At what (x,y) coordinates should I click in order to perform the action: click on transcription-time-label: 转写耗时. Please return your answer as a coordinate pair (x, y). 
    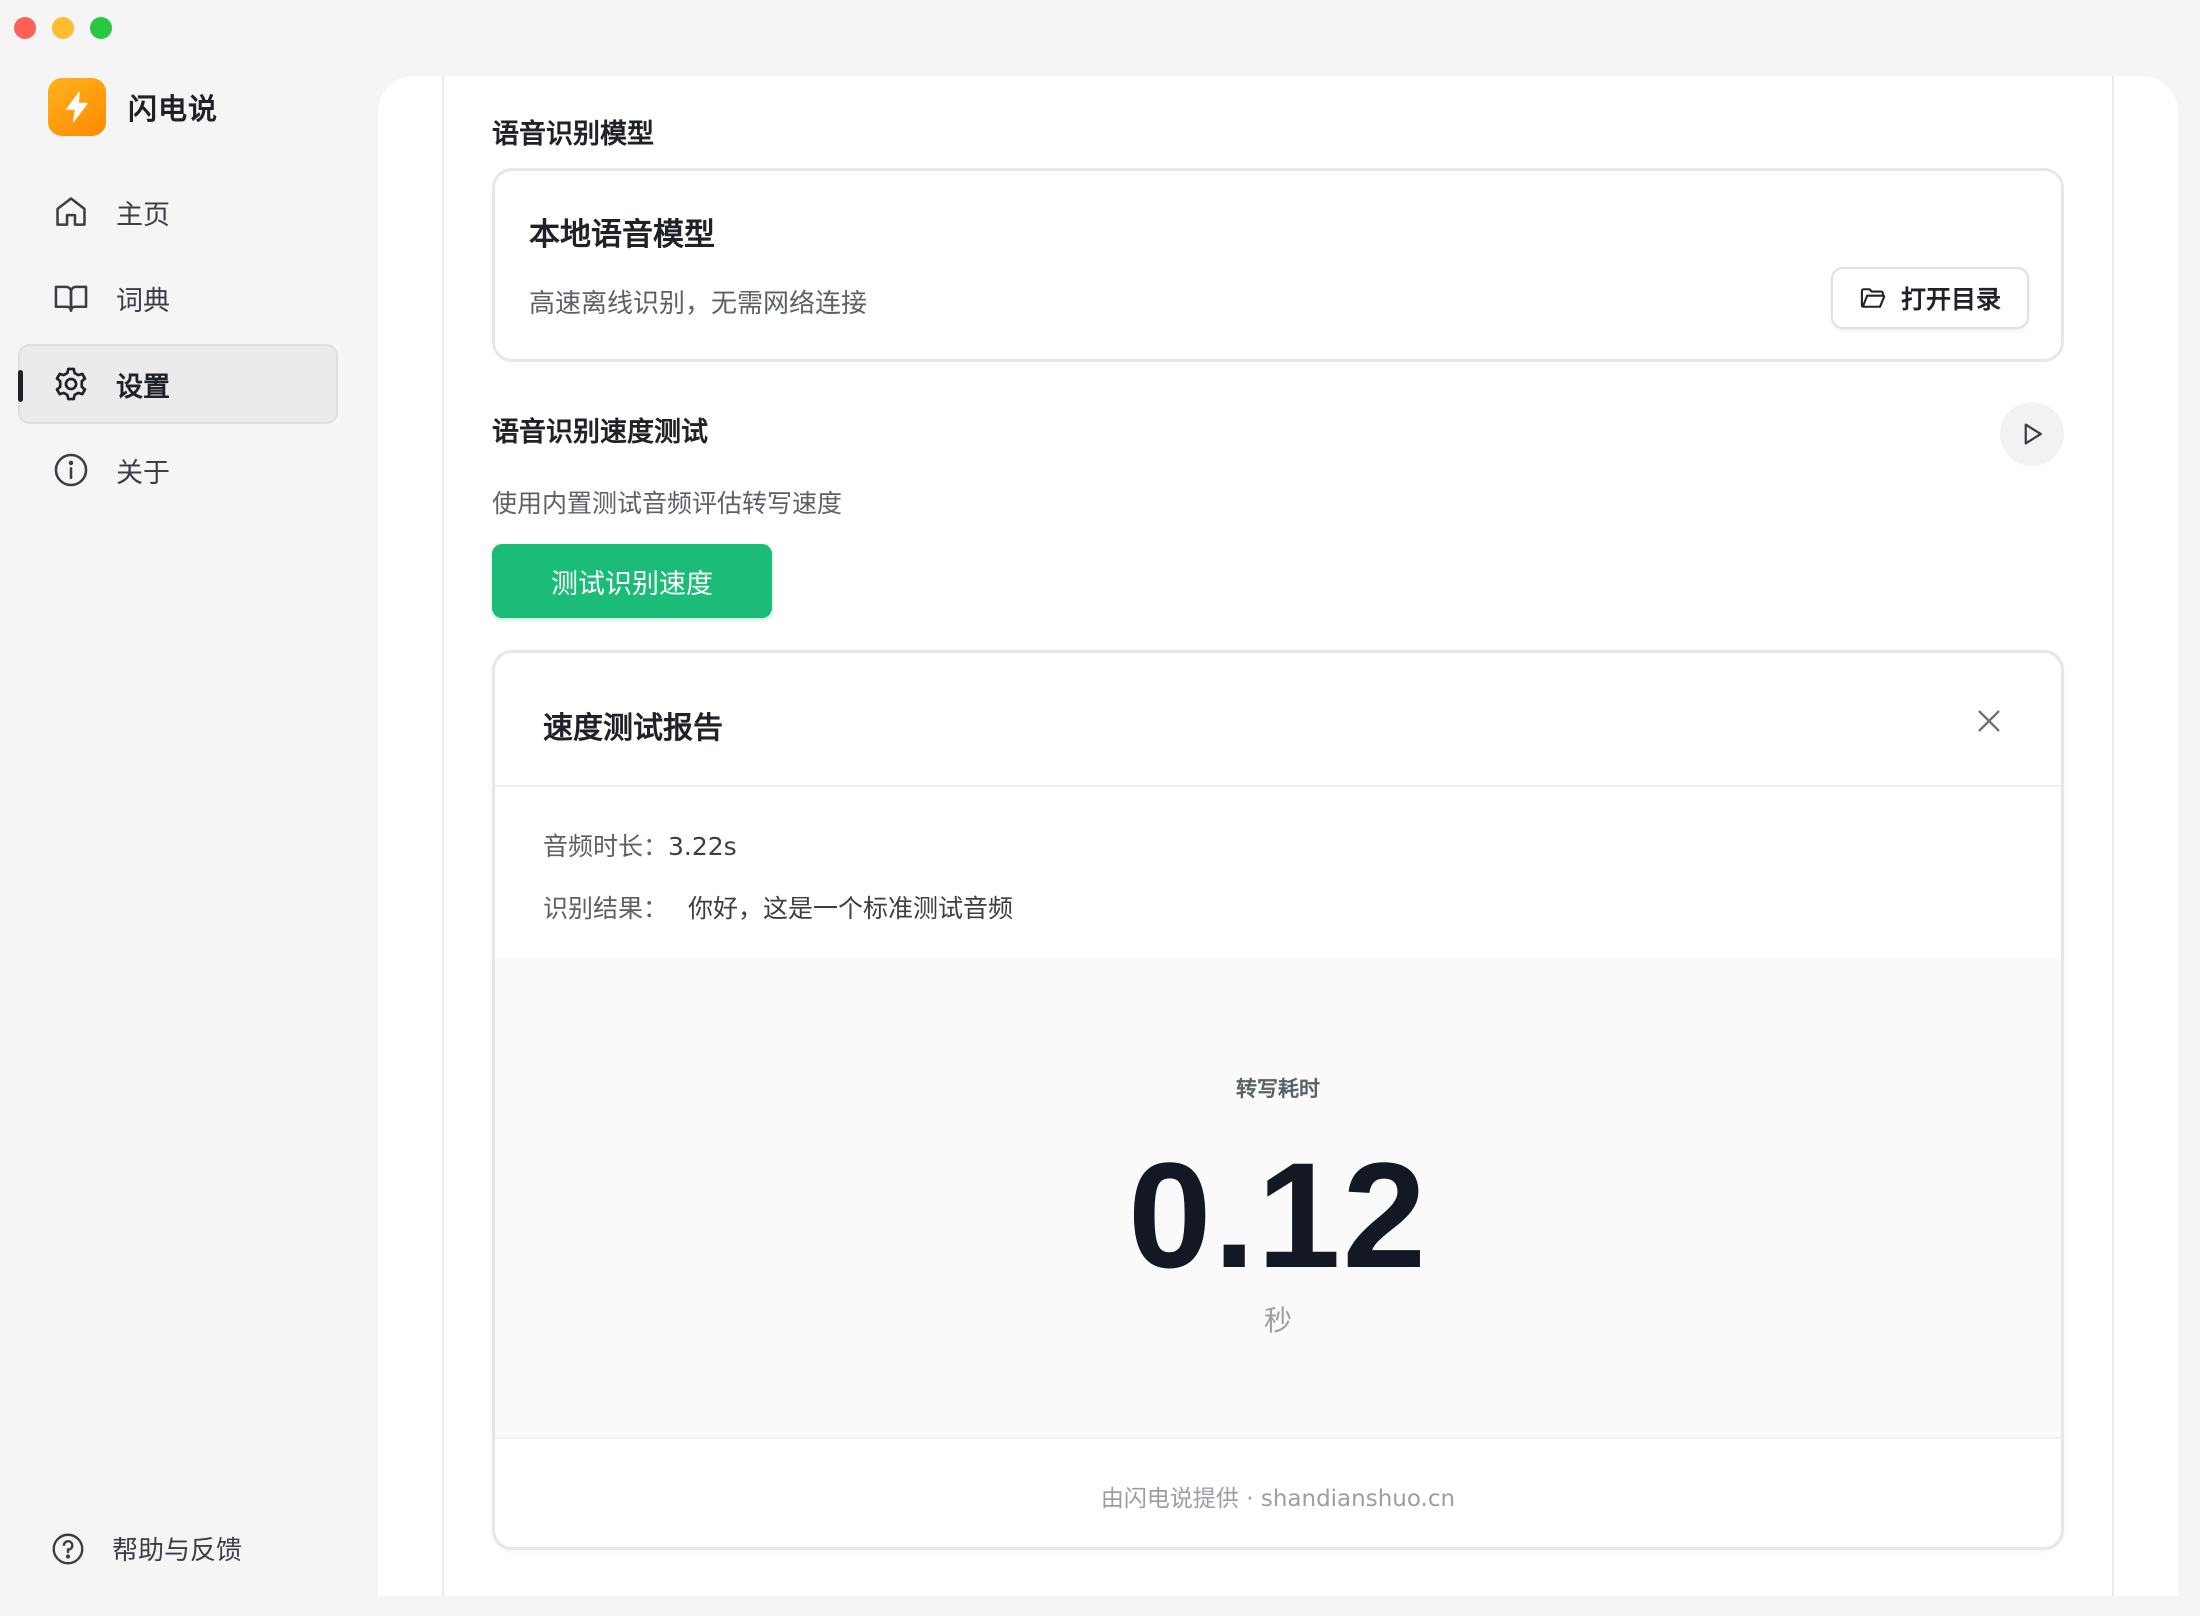
    Looking at the image, I should click on (1278, 1089).